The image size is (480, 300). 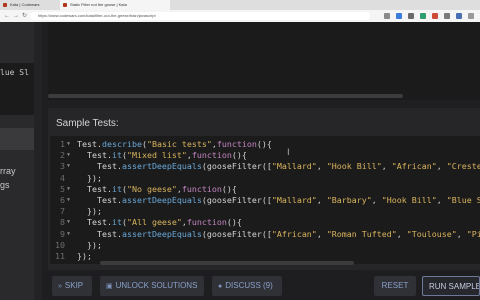 What do you see at coordinates (62, 155) in the screenshot?
I see `line-number: 2` at bounding box center [62, 155].